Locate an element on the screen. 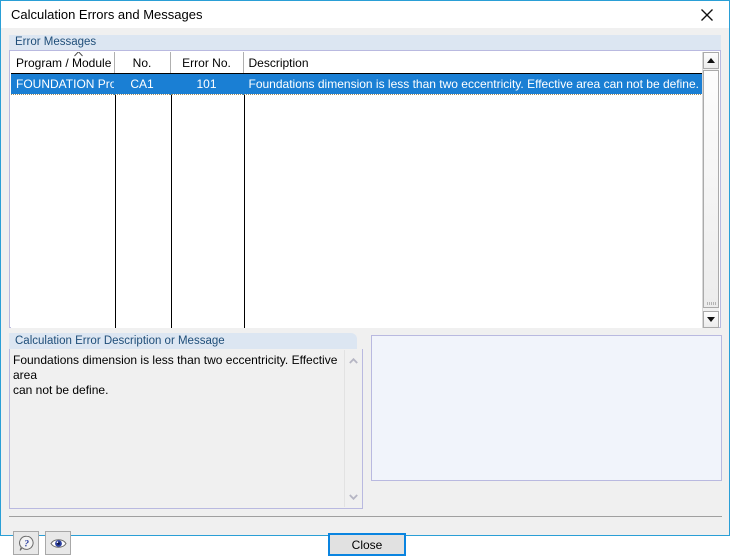 The height and width of the screenshot is (556, 730). column-header-program-module-label: Program / Module is located at coordinates (64, 62).